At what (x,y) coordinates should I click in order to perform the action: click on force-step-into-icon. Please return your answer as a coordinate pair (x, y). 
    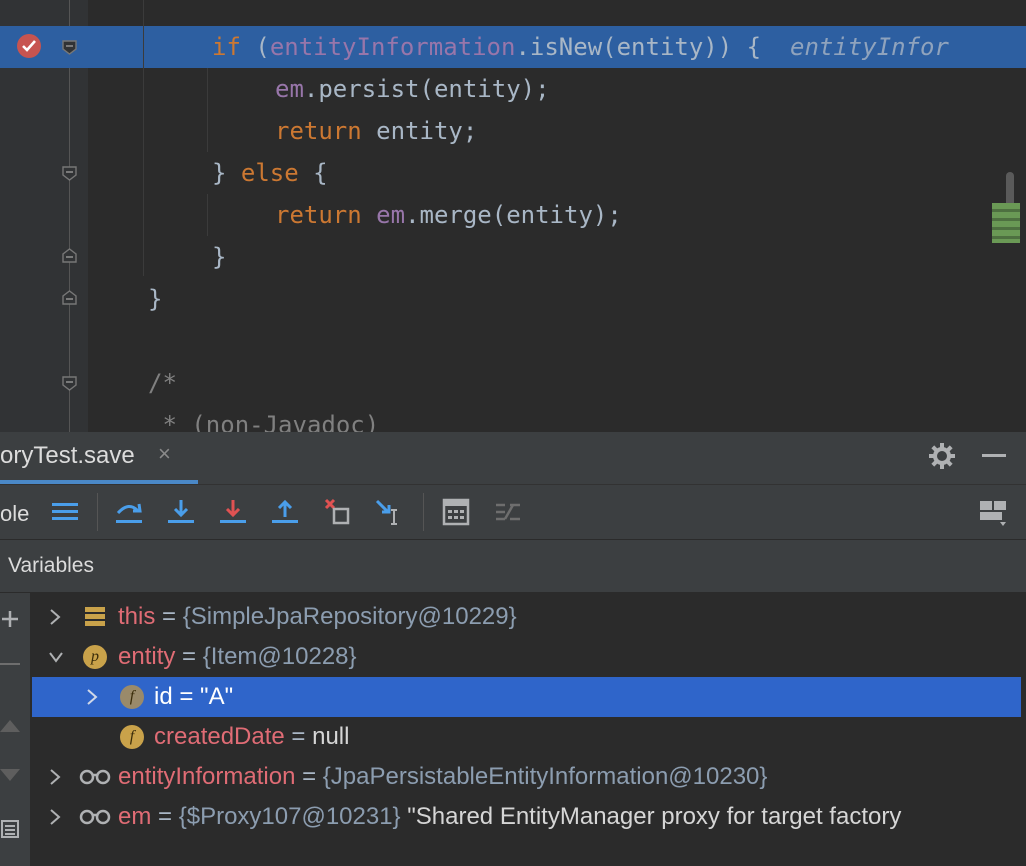
    Looking at the image, I should click on (233, 512).